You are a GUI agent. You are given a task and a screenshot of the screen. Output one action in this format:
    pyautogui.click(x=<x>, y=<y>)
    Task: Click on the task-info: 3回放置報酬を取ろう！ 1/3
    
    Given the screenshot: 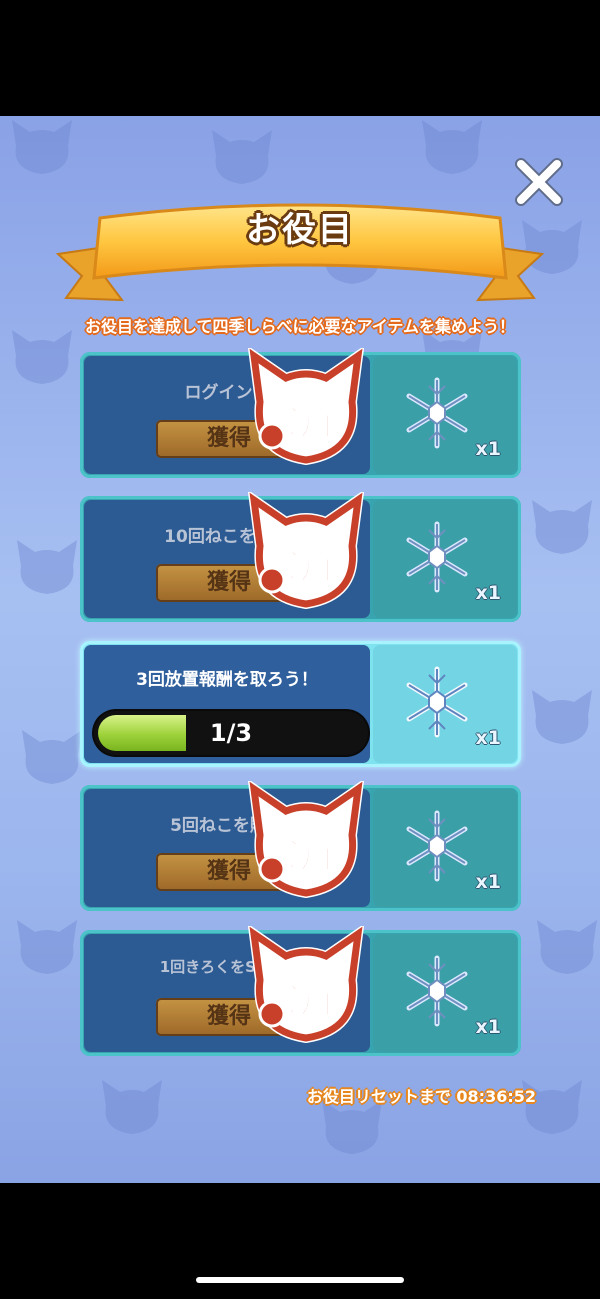 What is the action you would take?
    pyautogui.click(x=227, y=704)
    